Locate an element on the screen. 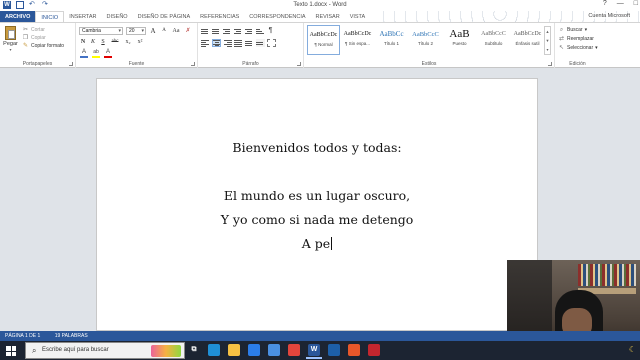 This screenshot has height=360, width=640. minimize-button: — is located at coordinates (620, 3).